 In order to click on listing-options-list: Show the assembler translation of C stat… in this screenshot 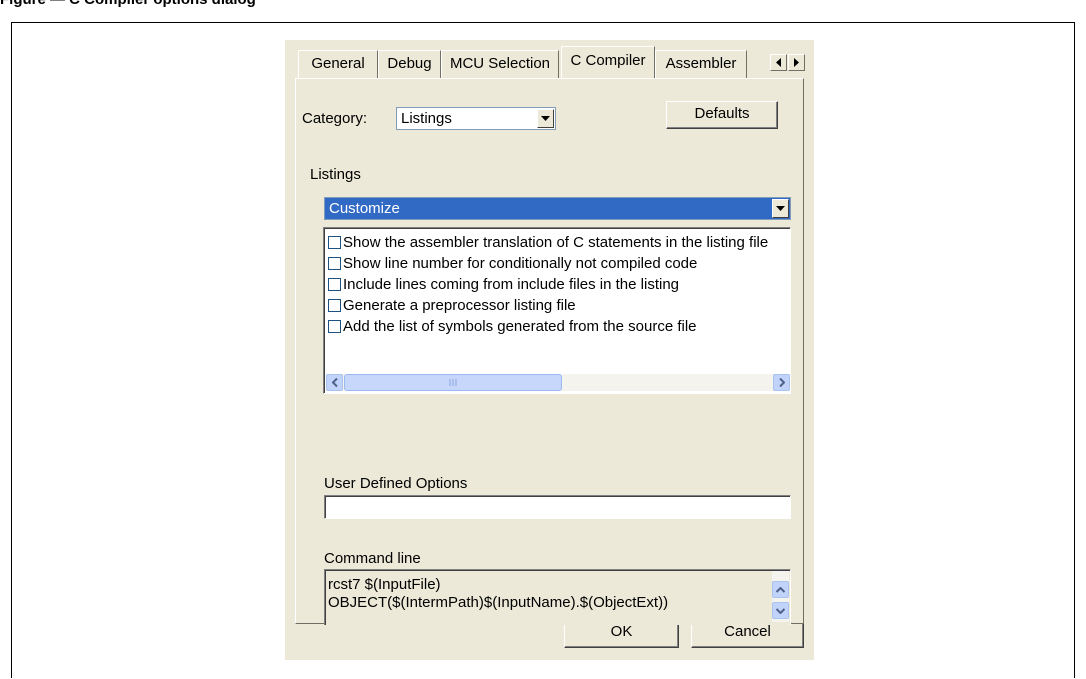, I will do `click(557, 310)`.